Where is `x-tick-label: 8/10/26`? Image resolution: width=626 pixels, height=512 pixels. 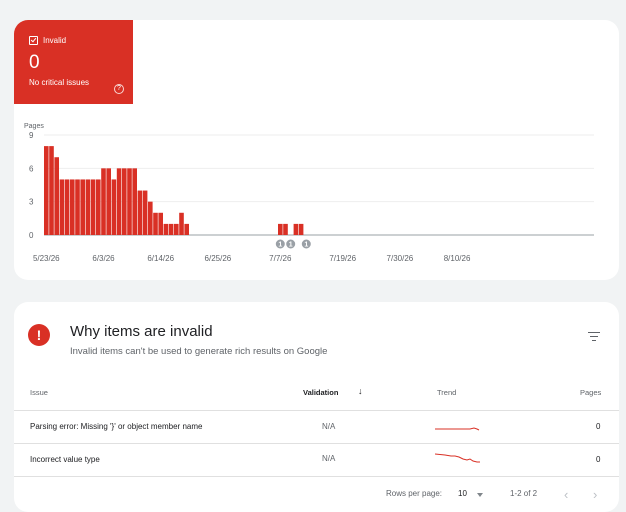
x-tick-label: 8/10/26 is located at coordinates (457, 258).